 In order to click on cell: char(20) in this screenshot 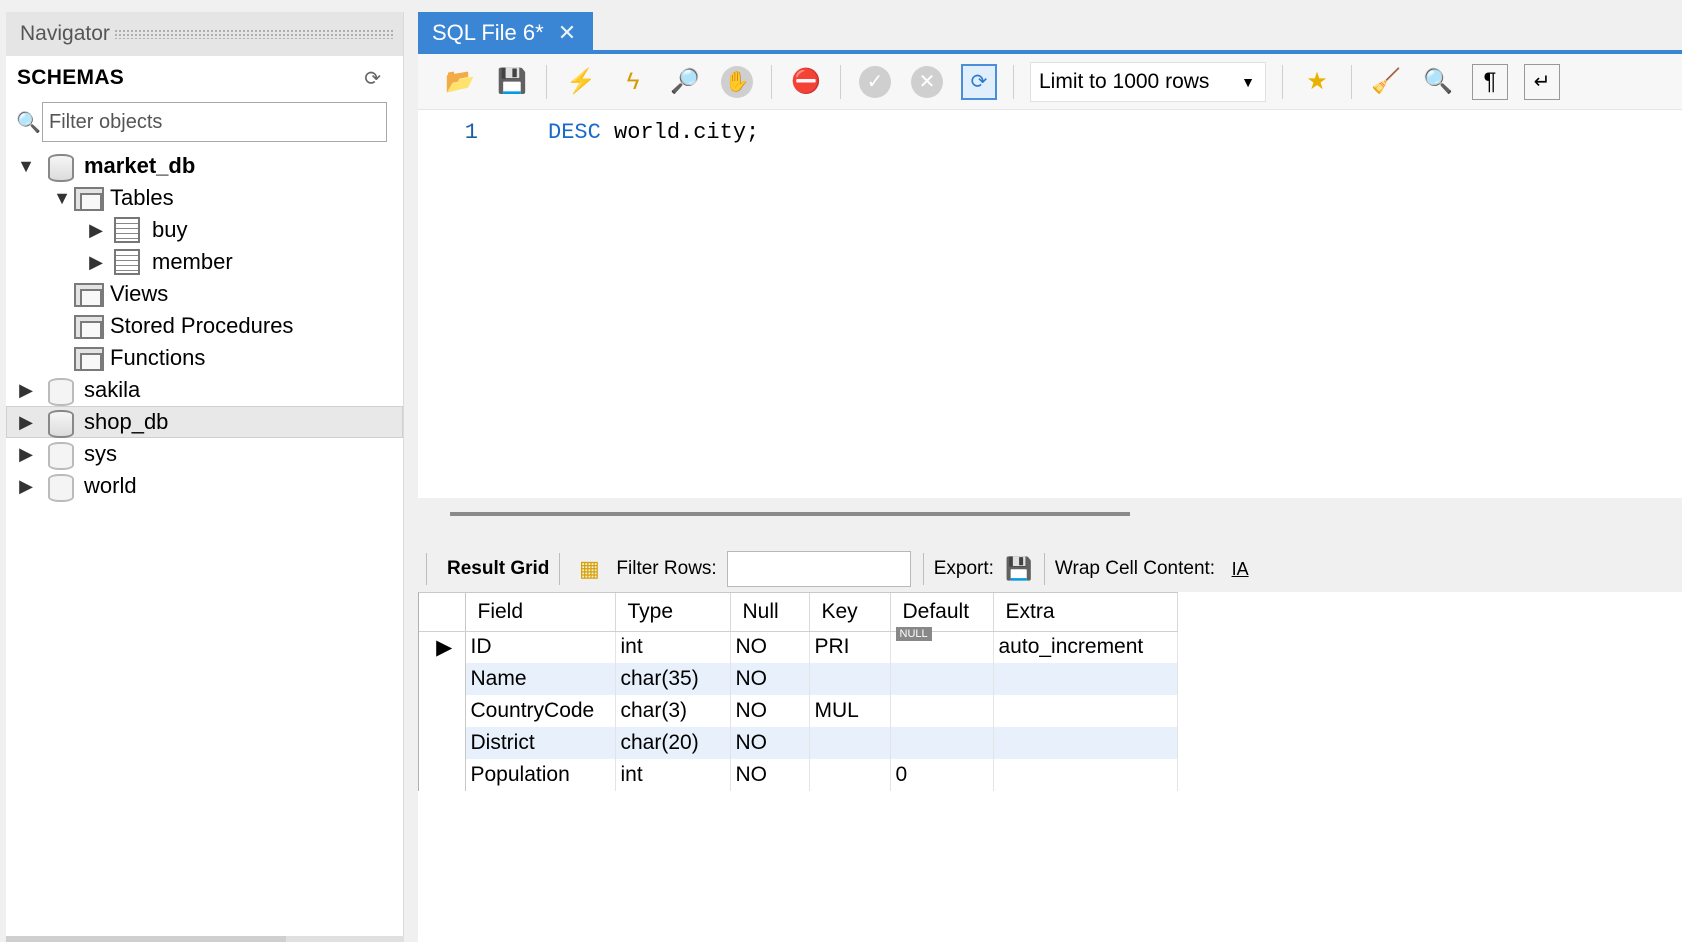, I will do `click(673, 743)`.